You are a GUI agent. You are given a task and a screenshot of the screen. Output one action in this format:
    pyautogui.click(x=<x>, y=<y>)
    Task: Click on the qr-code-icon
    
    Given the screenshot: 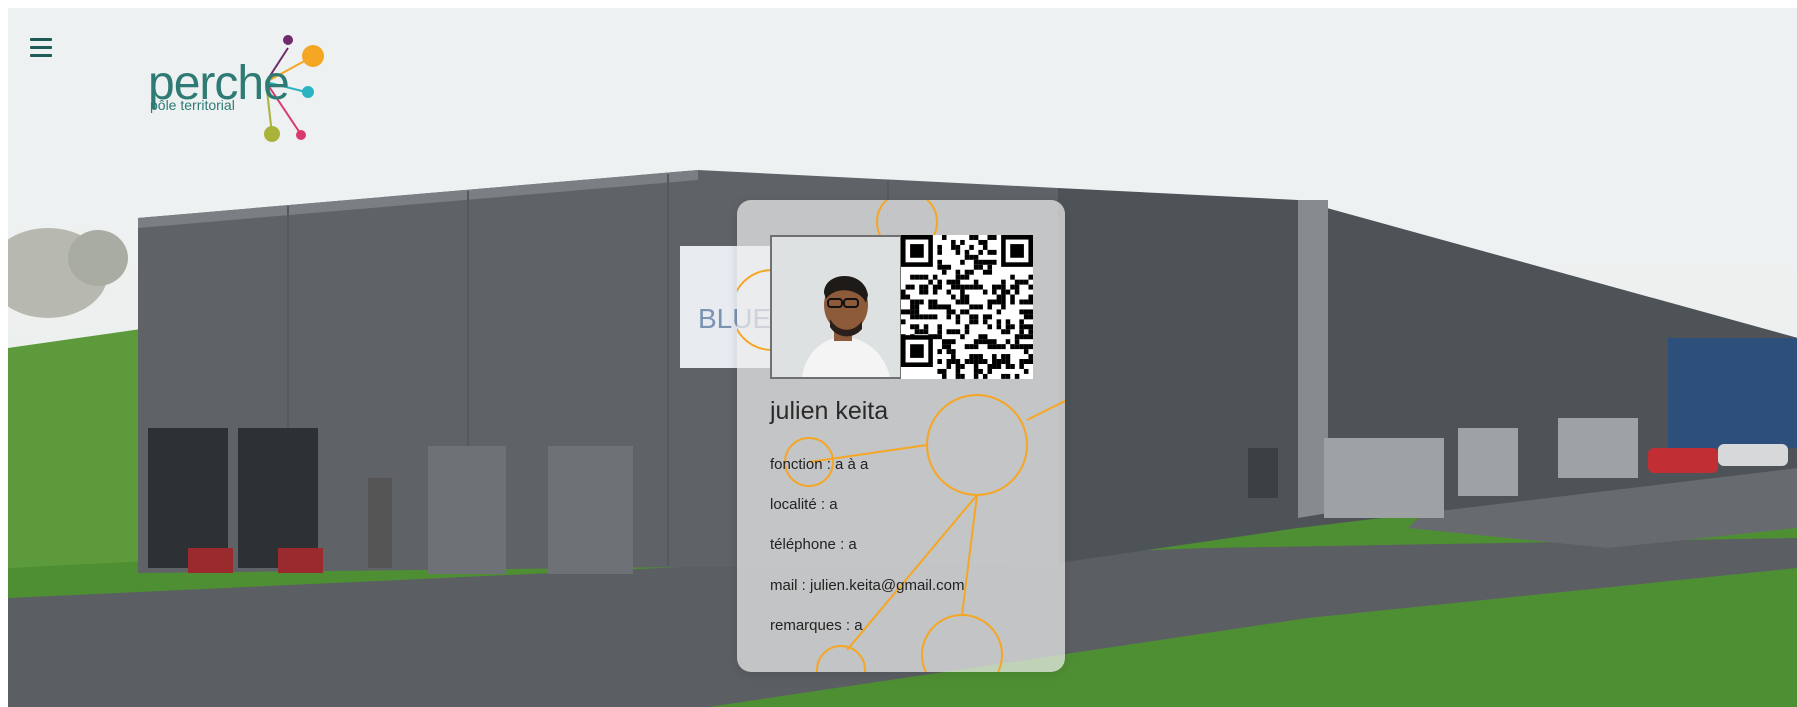 What is the action you would take?
    pyautogui.click(x=967, y=307)
    